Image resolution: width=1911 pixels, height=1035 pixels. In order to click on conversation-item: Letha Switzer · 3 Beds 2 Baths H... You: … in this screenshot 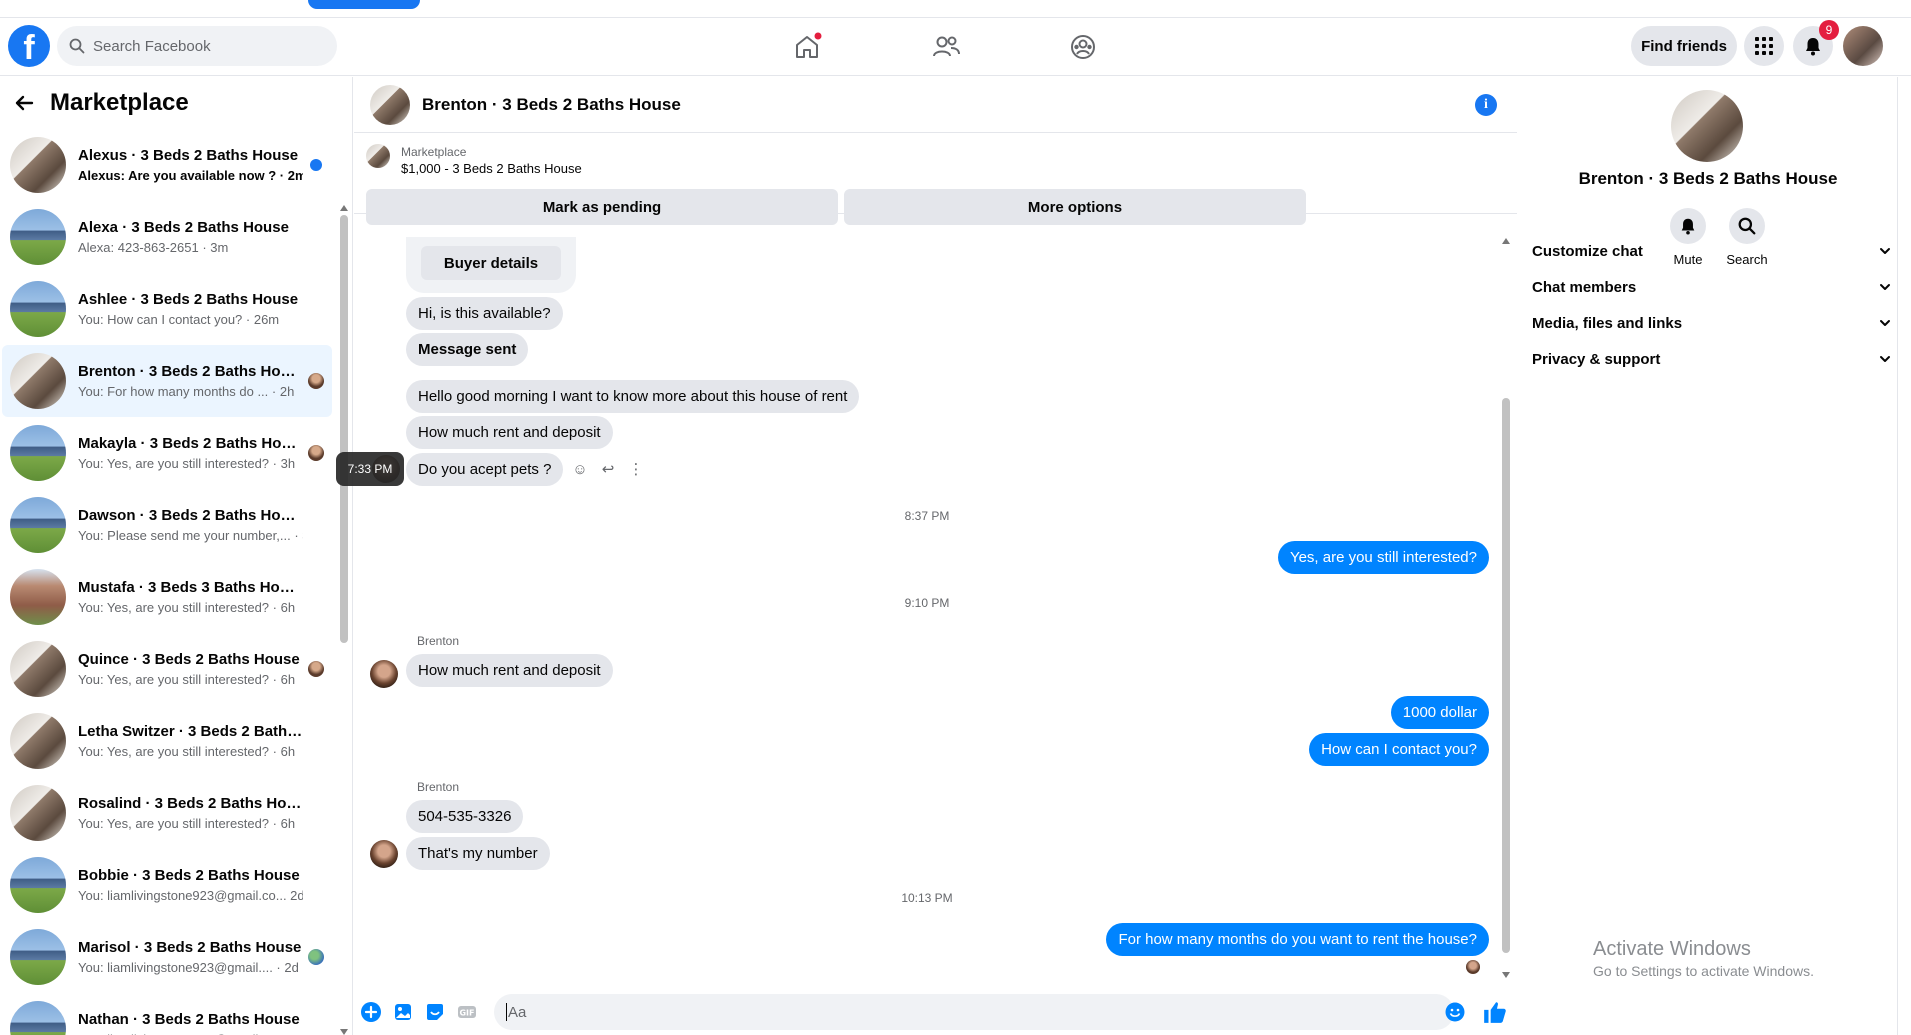, I will do `click(167, 741)`.